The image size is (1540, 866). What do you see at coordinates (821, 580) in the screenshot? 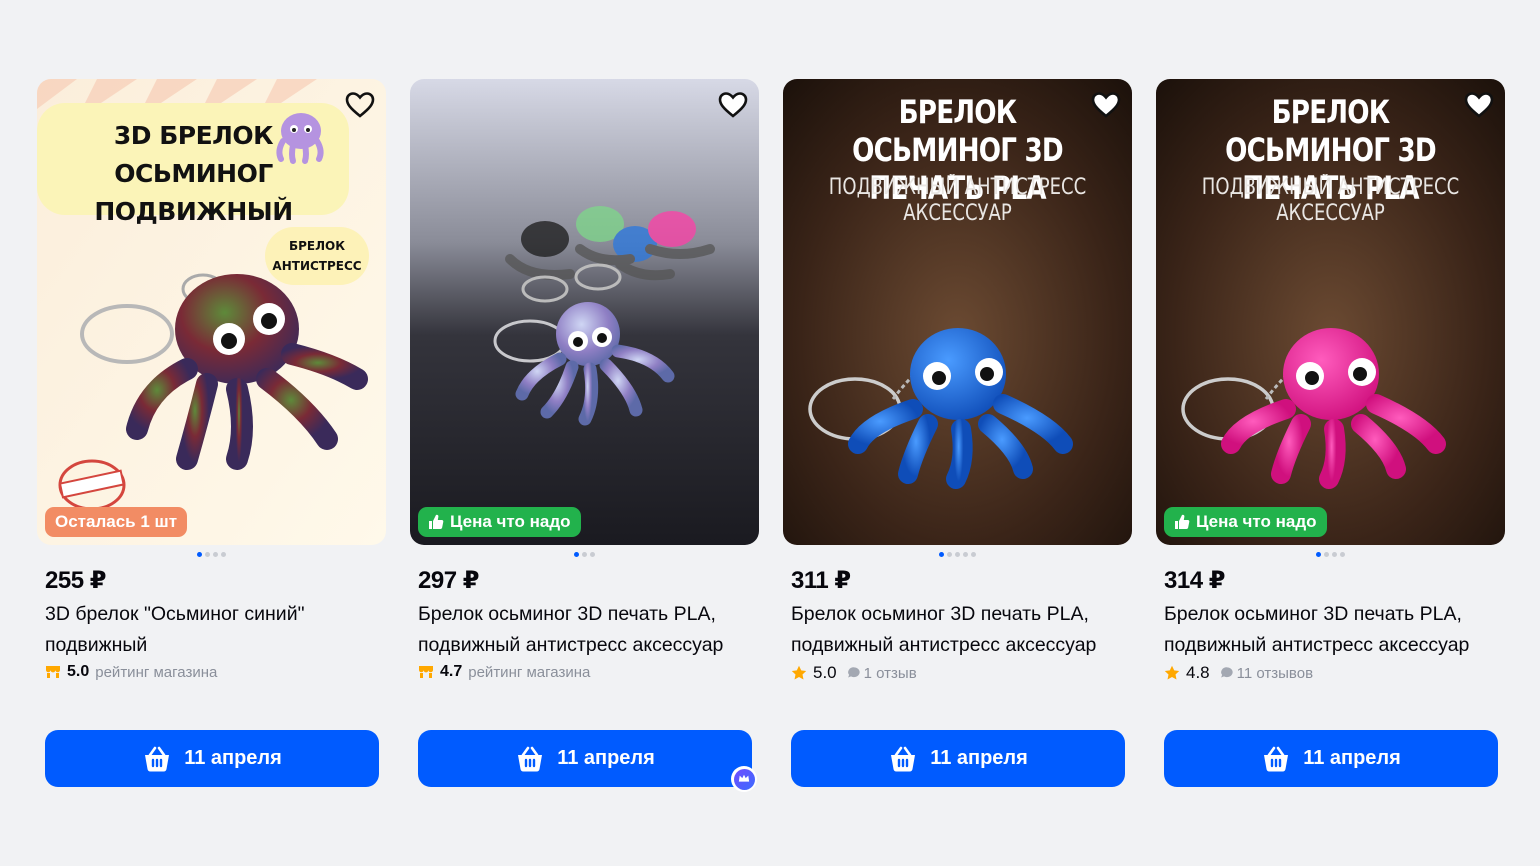
I see `product-price: 311 ₽` at bounding box center [821, 580].